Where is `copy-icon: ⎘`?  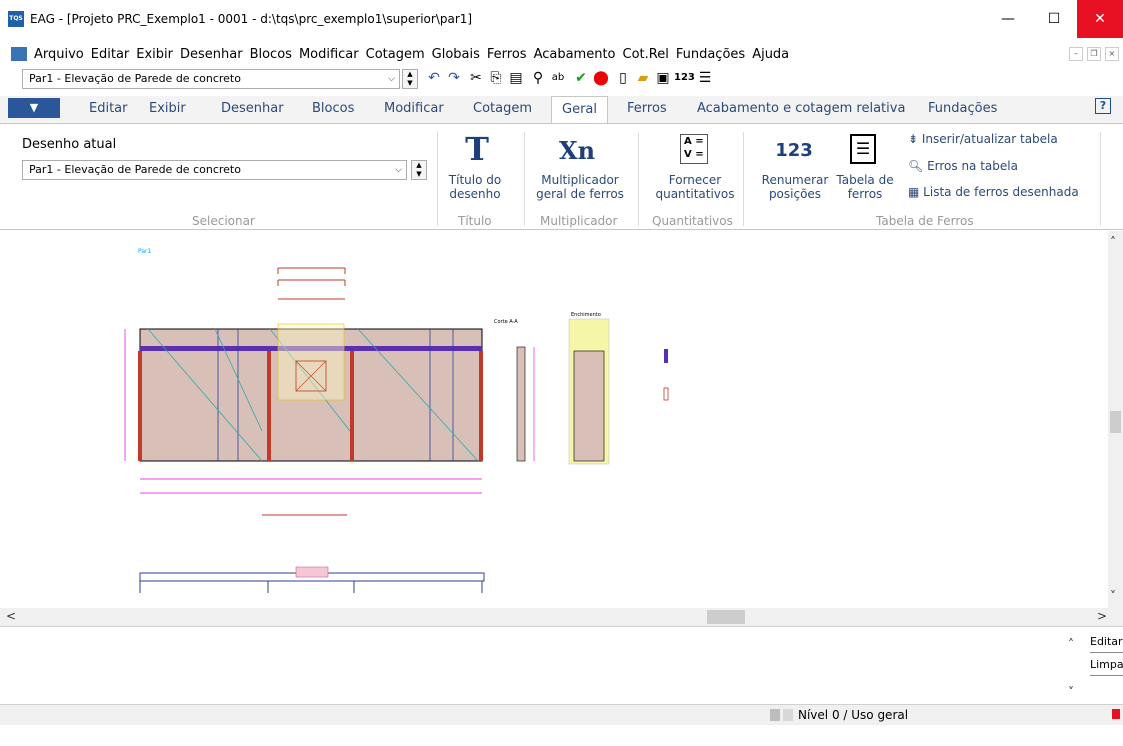 copy-icon: ⎘ is located at coordinates (496, 78).